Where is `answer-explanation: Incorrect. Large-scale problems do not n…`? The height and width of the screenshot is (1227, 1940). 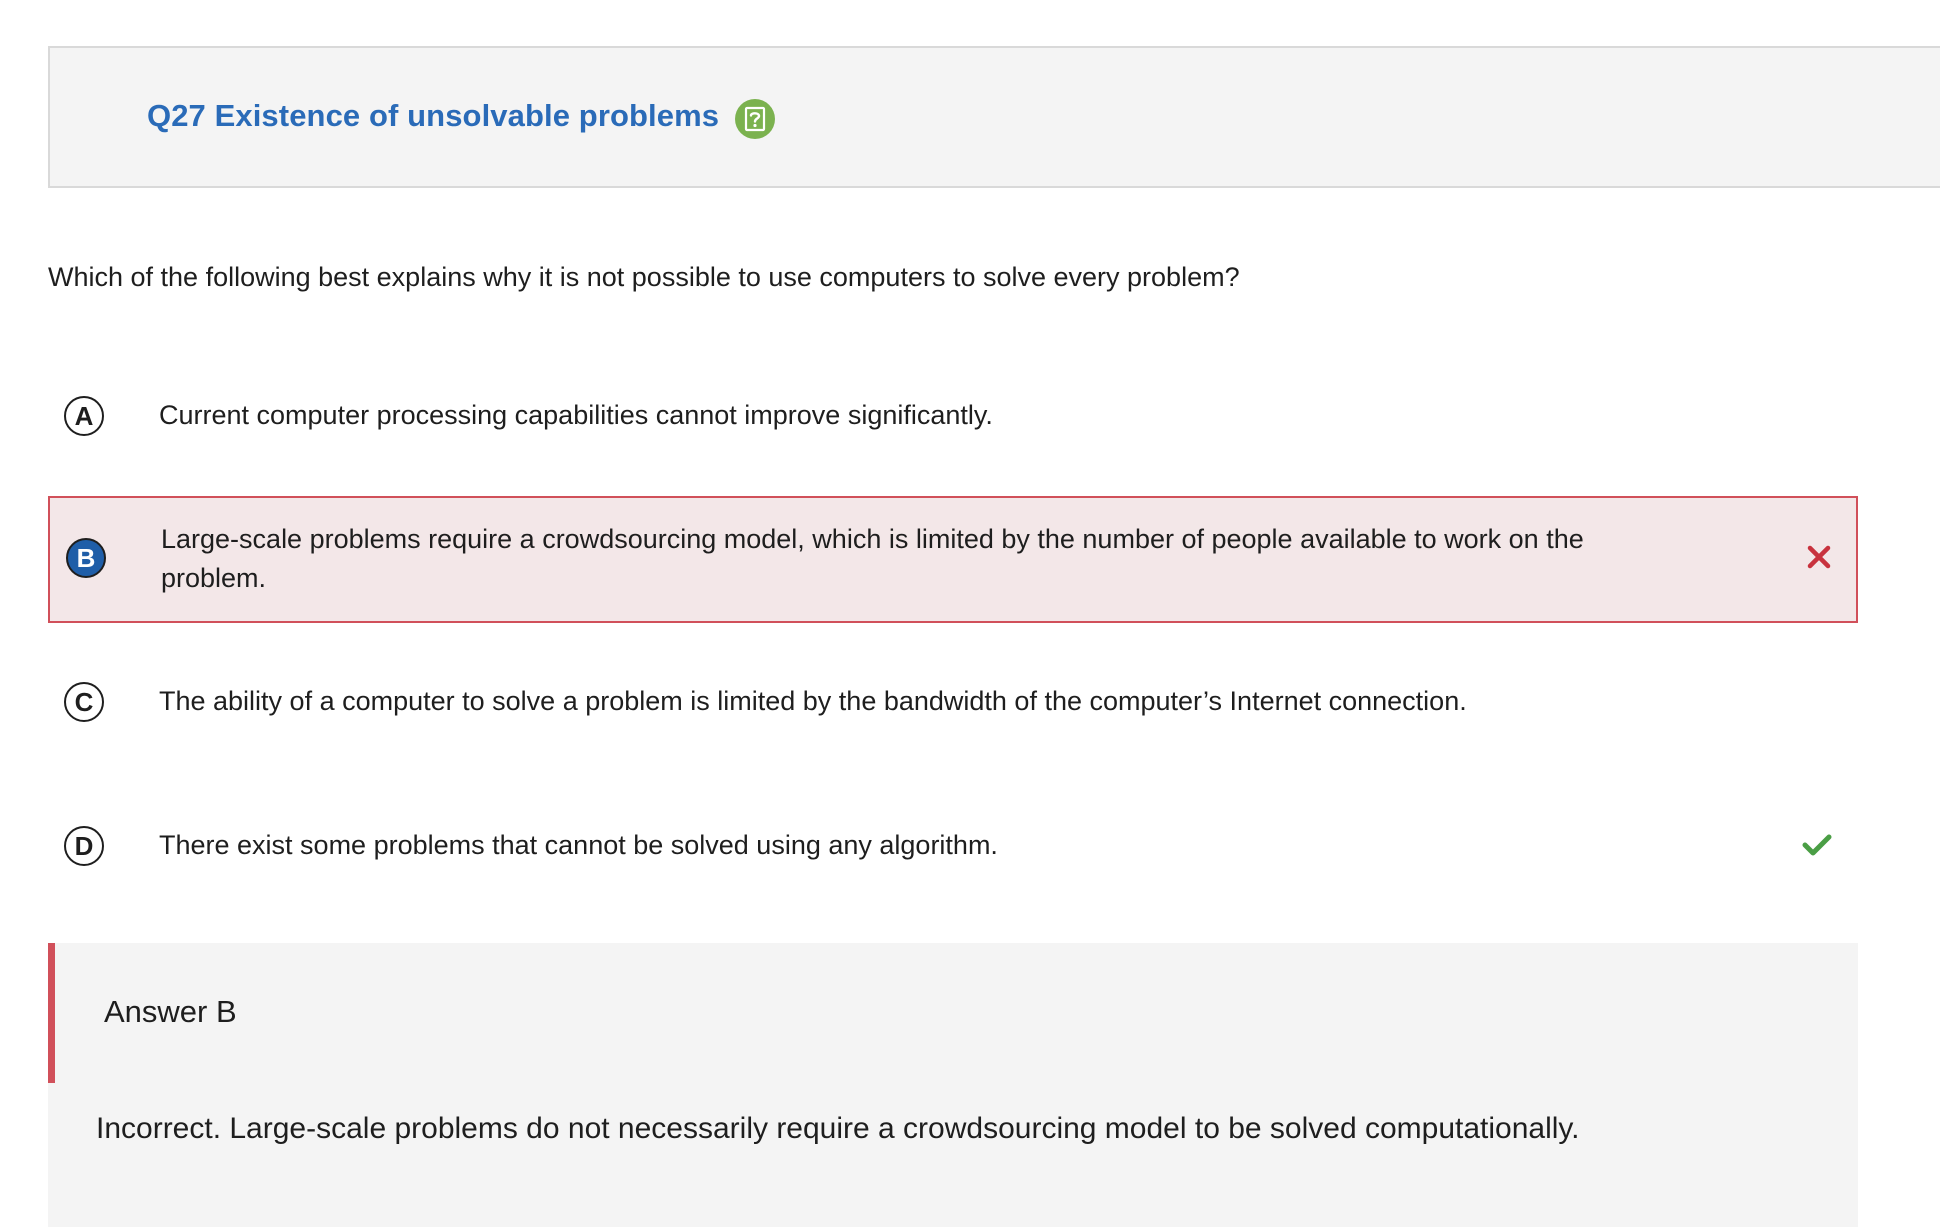 answer-explanation: Incorrect. Large-scale problems do not n… is located at coordinates (838, 1128).